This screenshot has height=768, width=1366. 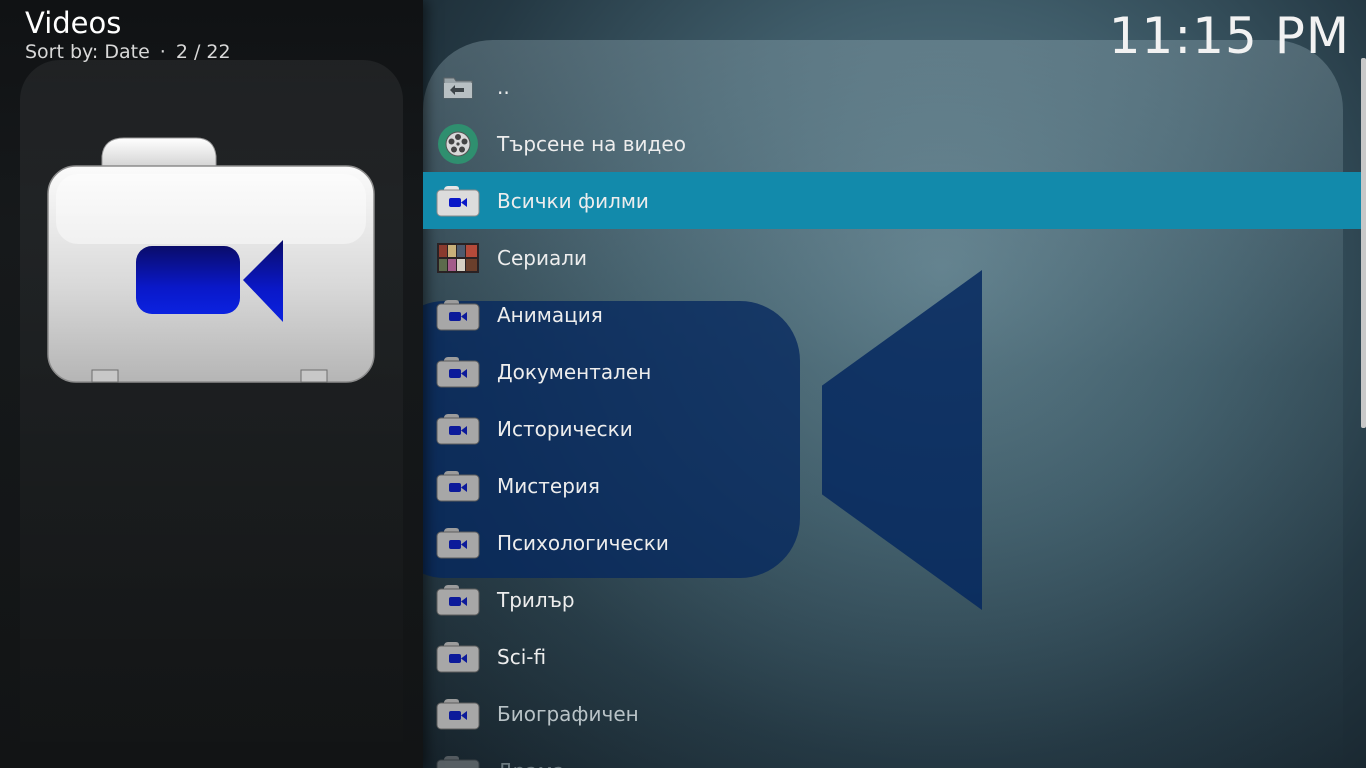 I want to click on list-item-label: Всички филми, so click(x=573, y=200).